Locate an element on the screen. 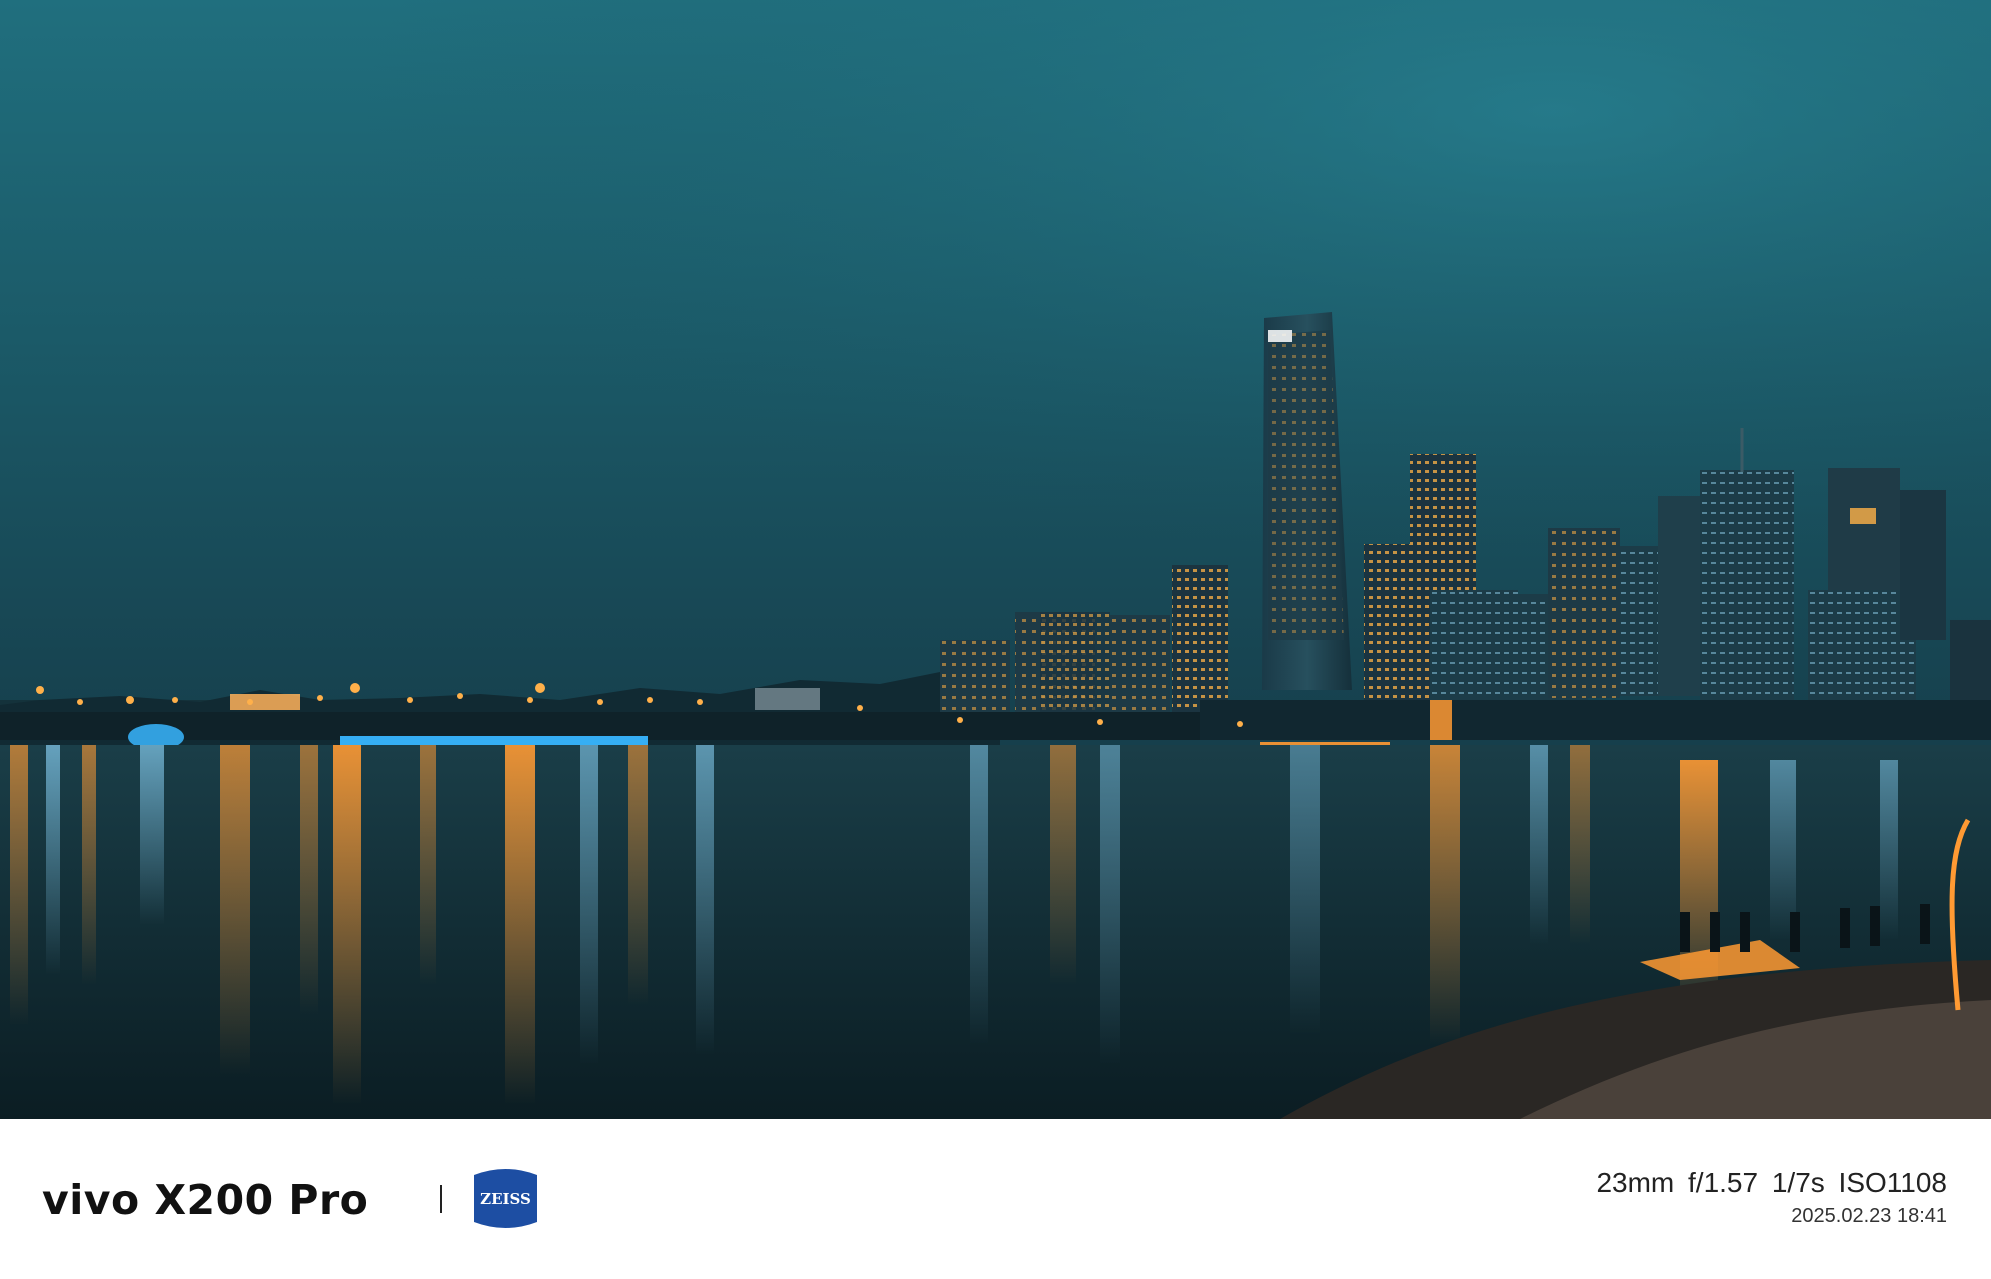  watermark-divider is located at coordinates (441, 1199).